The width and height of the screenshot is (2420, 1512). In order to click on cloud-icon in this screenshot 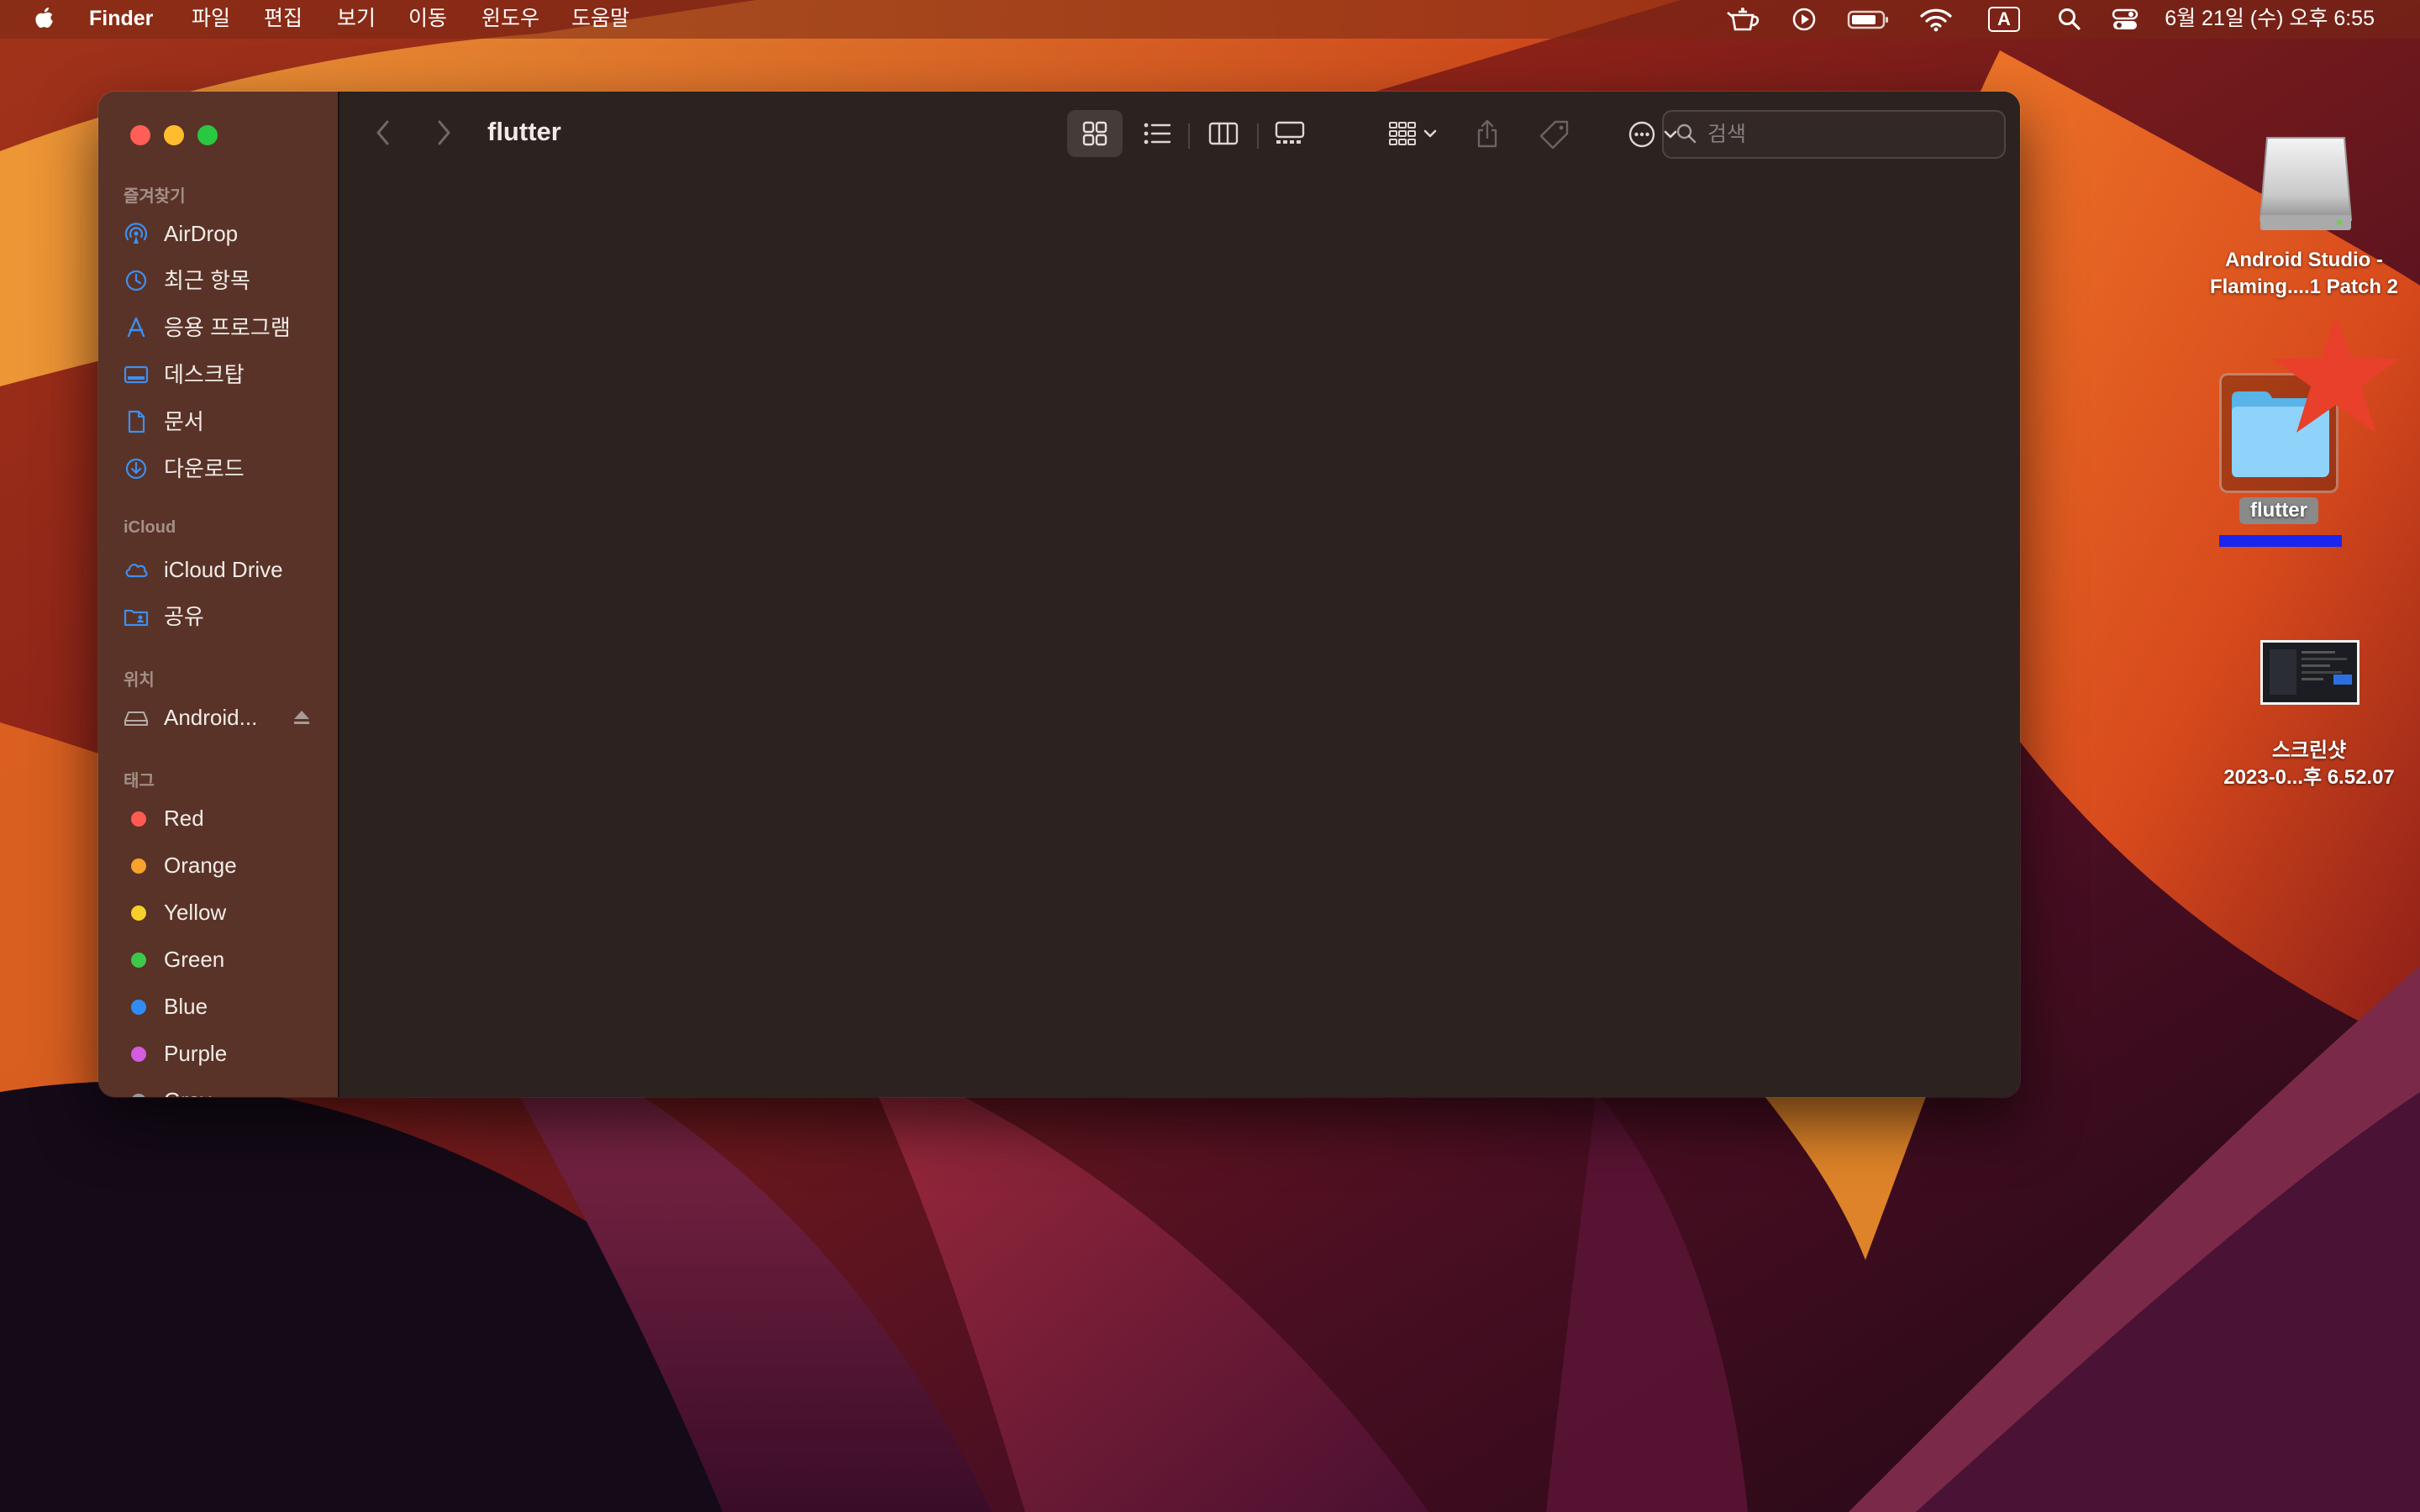, I will do `click(136, 571)`.